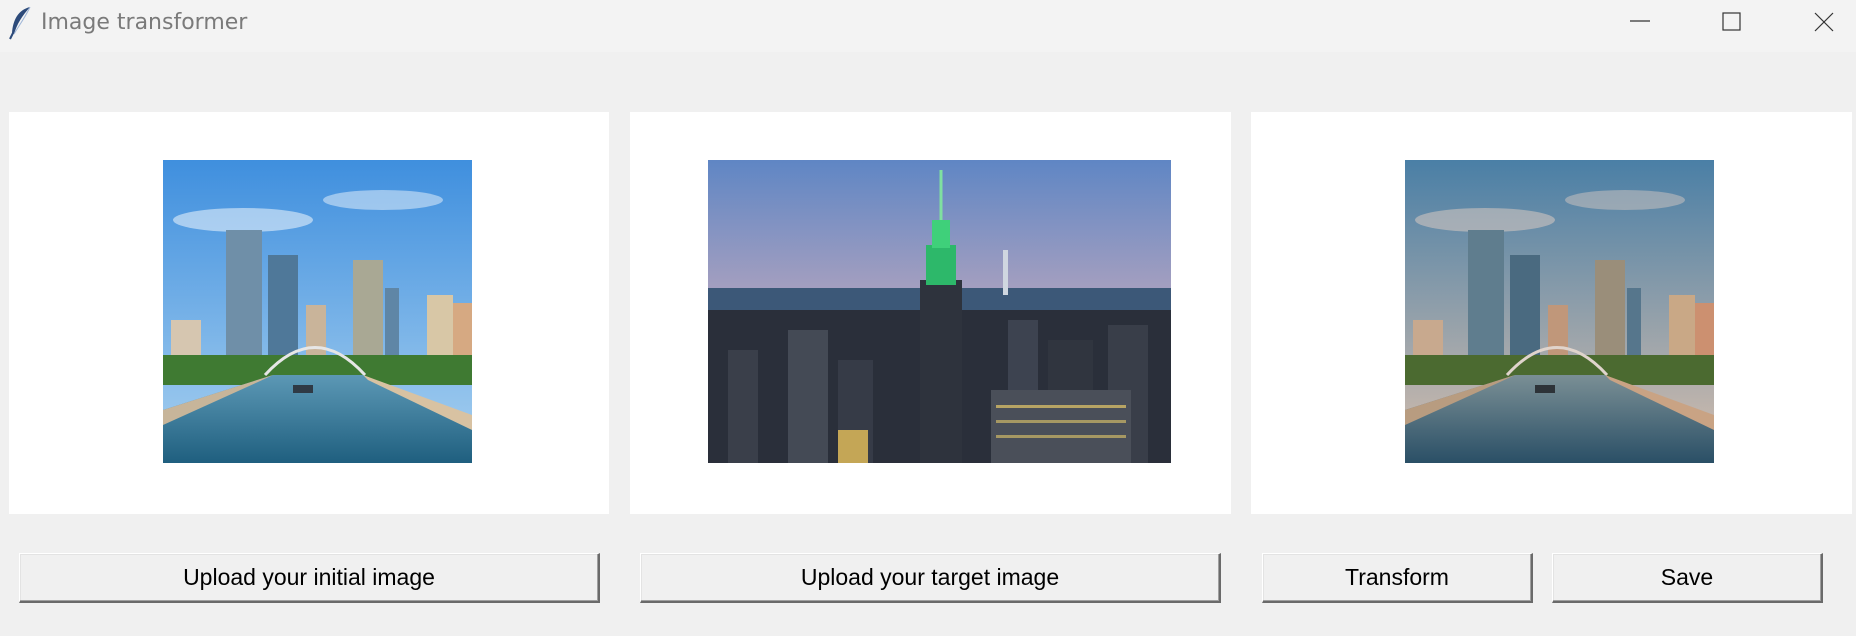 The height and width of the screenshot is (636, 1856). What do you see at coordinates (928, 26) in the screenshot?
I see `title-bar: Image transformer` at bounding box center [928, 26].